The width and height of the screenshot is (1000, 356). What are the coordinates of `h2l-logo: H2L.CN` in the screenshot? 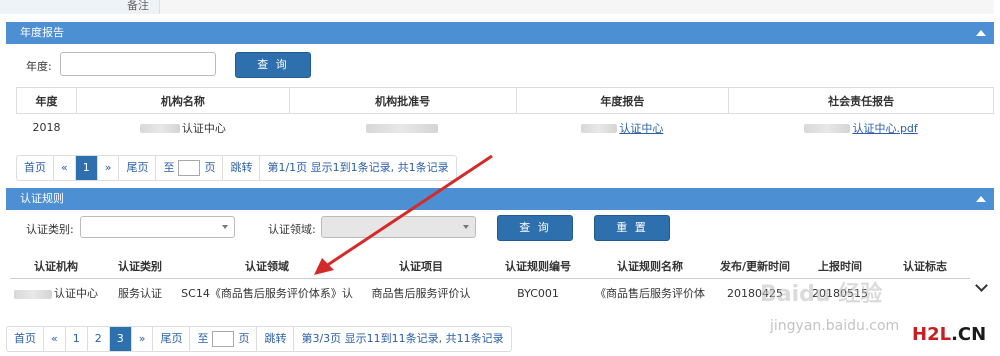 It's located at (949, 334).